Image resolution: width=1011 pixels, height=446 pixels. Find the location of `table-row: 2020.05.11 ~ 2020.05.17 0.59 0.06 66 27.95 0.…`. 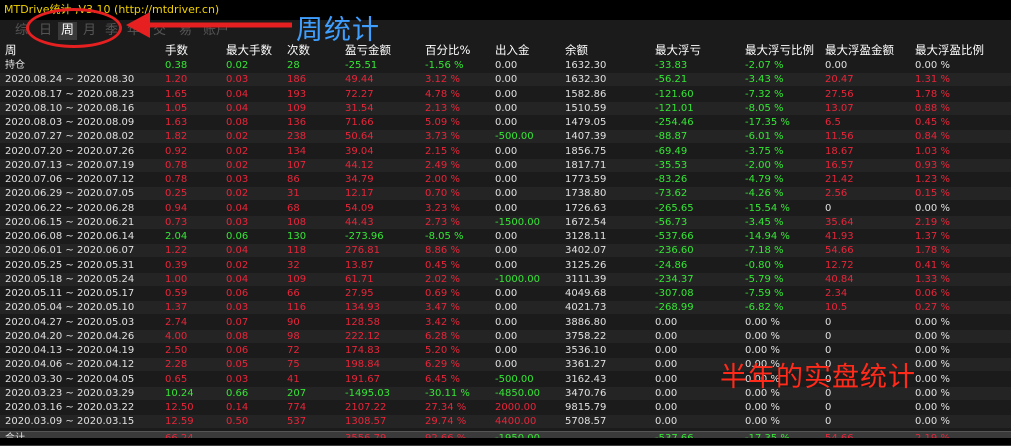

table-row: 2020.05.11 ~ 2020.05.17 0.59 0.06 66 27.95 0.… is located at coordinates (505, 293).